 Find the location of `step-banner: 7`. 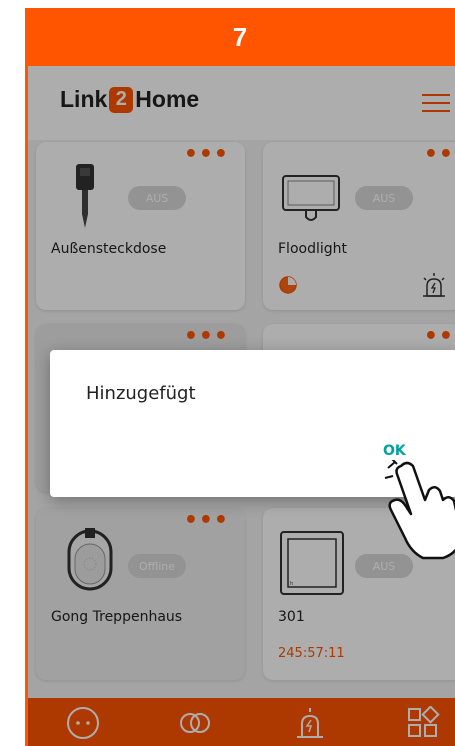

step-banner: 7 is located at coordinates (240, 37).